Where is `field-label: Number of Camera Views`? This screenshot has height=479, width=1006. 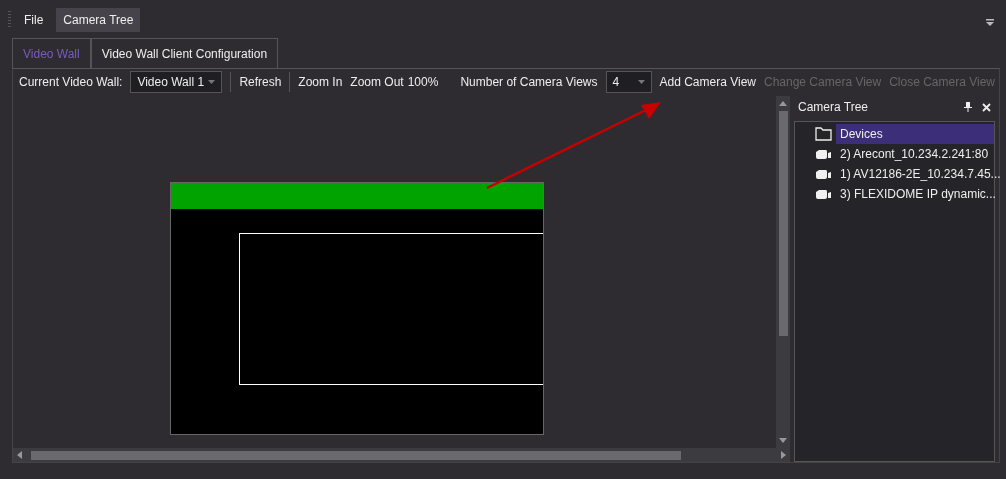 field-label: Number of Camera Views is located at coordinates (529, 82).